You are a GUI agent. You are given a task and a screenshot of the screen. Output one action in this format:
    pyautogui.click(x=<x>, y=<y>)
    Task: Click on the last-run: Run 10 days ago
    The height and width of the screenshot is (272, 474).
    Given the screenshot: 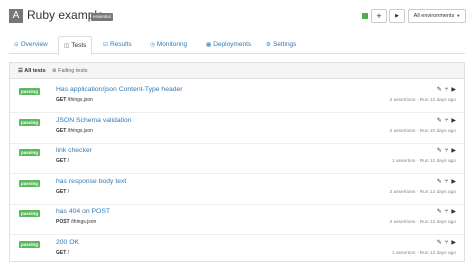 What is the action you would take?
    pyautogui.click(x=437, y=131)
    